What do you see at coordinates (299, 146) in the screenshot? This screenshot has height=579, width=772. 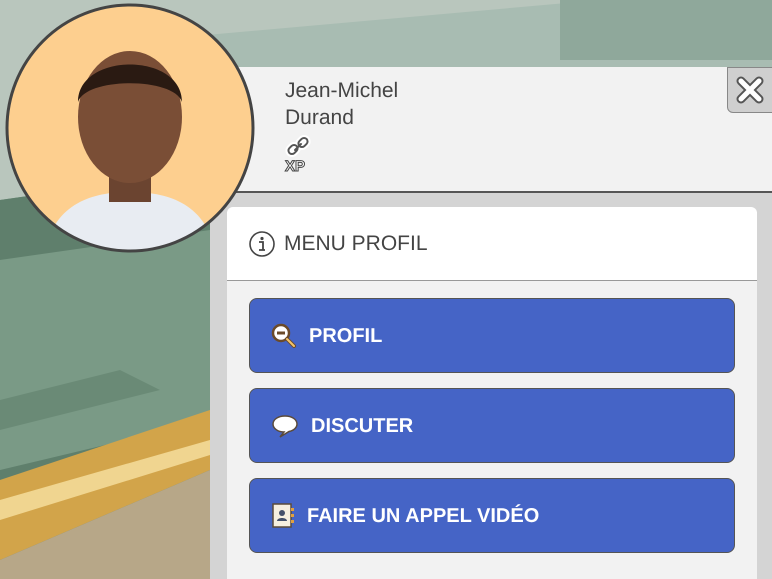 I see `link-icon` at bounding box center [299, 146].